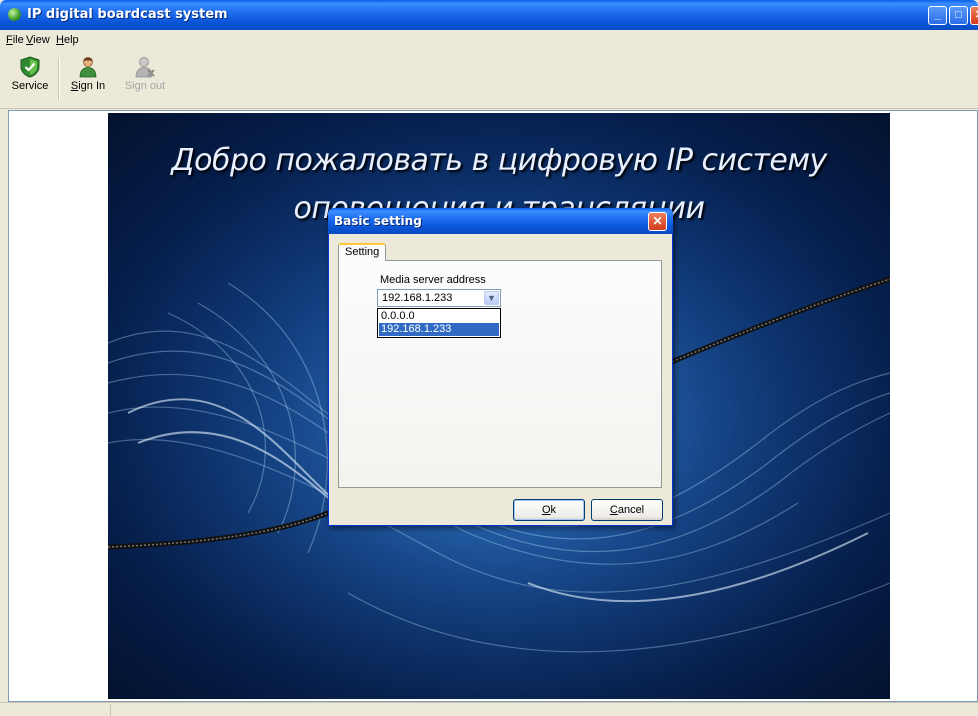 This screenshot has height=716, width=978. What do you see at coordinates (439, 329) in the screenshot?
I see `dropdown-option-selected: 192.168.1.233` at bounding box center [439, 329].